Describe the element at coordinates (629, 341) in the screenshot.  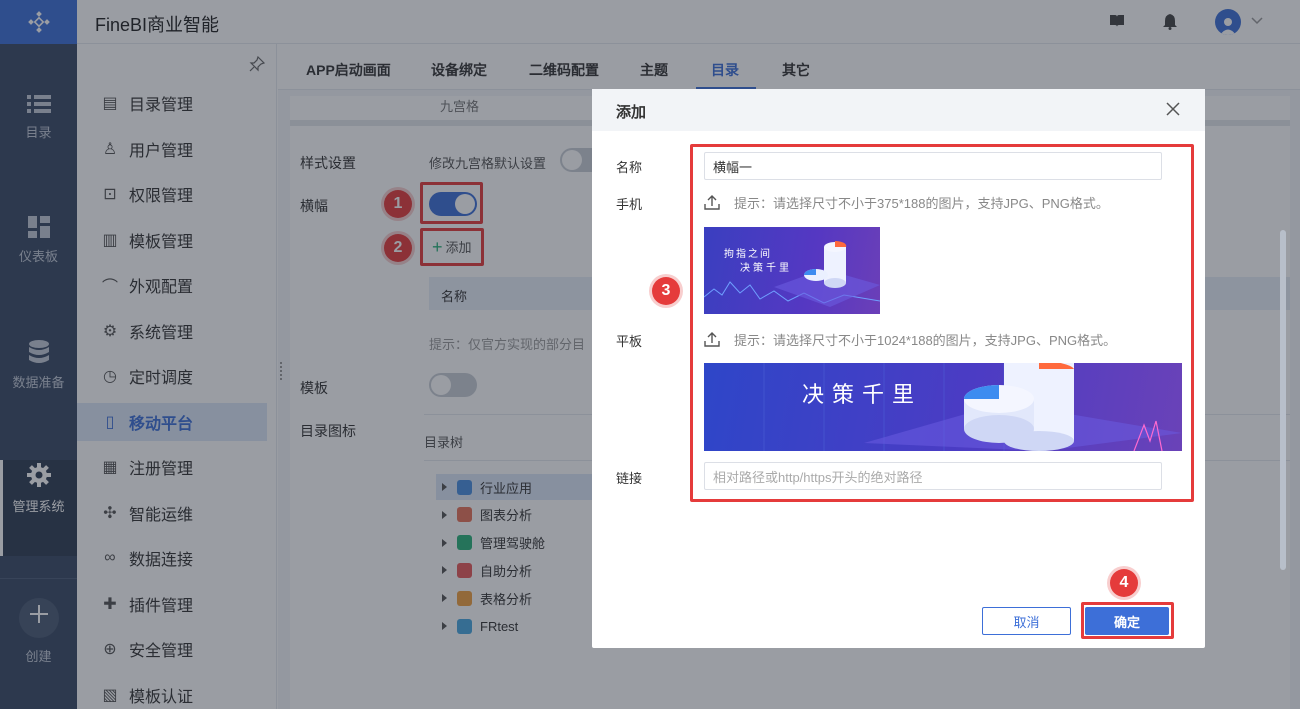
I see `tablet-label: 平板` at that location.